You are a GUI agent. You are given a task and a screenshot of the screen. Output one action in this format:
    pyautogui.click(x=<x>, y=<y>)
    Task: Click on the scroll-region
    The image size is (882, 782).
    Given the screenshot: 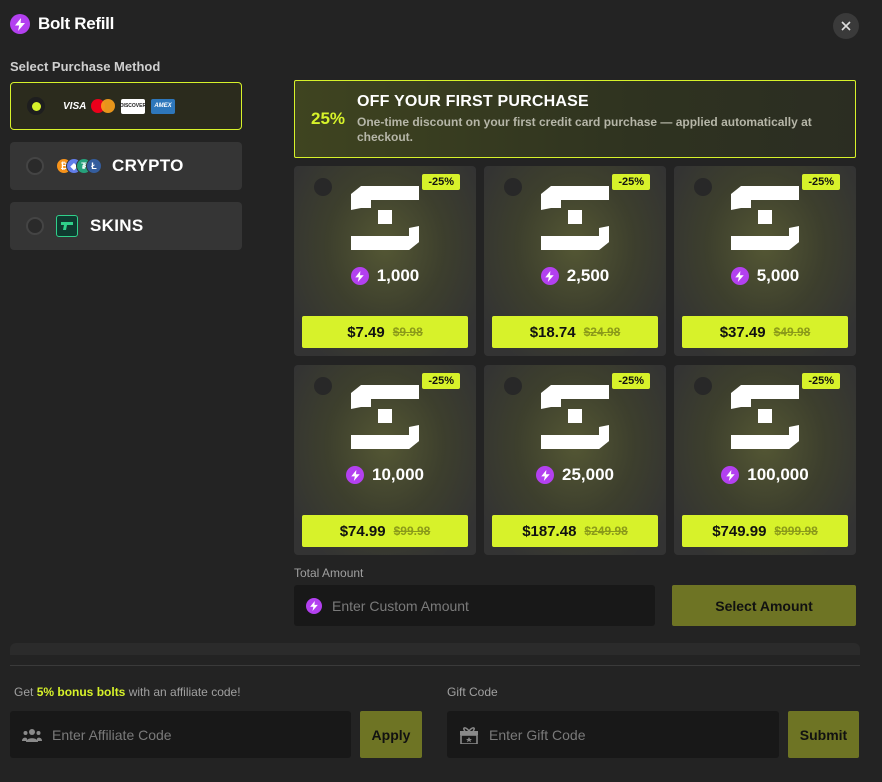 What is the action you would take?
    pyautogui.click(x=435, y=649)
    